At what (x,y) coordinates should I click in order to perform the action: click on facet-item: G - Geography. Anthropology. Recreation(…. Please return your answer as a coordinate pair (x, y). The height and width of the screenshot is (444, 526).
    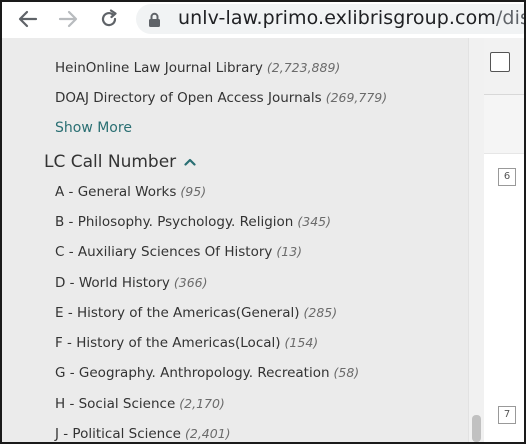
    Looking at the image, I should click on (207, 373).